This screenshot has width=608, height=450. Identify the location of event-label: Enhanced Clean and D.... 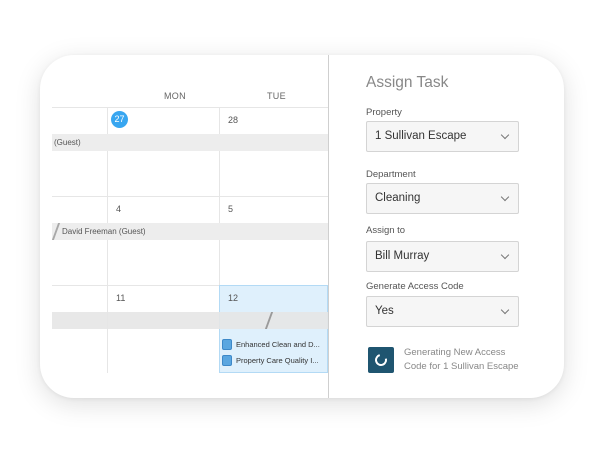
(278, 344).